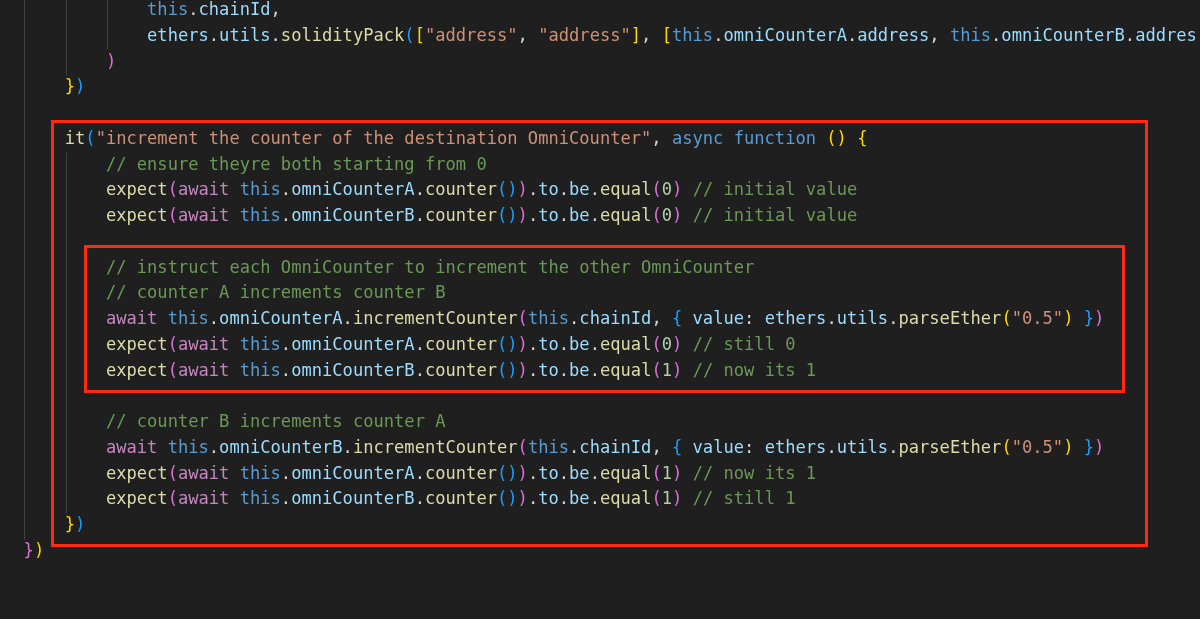  Describe the element at coordinates (672, 35) in the screenshot. I see `code-line: ethers.utils.solidityPack(["address", "address"], [this.omniCounterA.address, this.omniCounterB.addres` at that location.